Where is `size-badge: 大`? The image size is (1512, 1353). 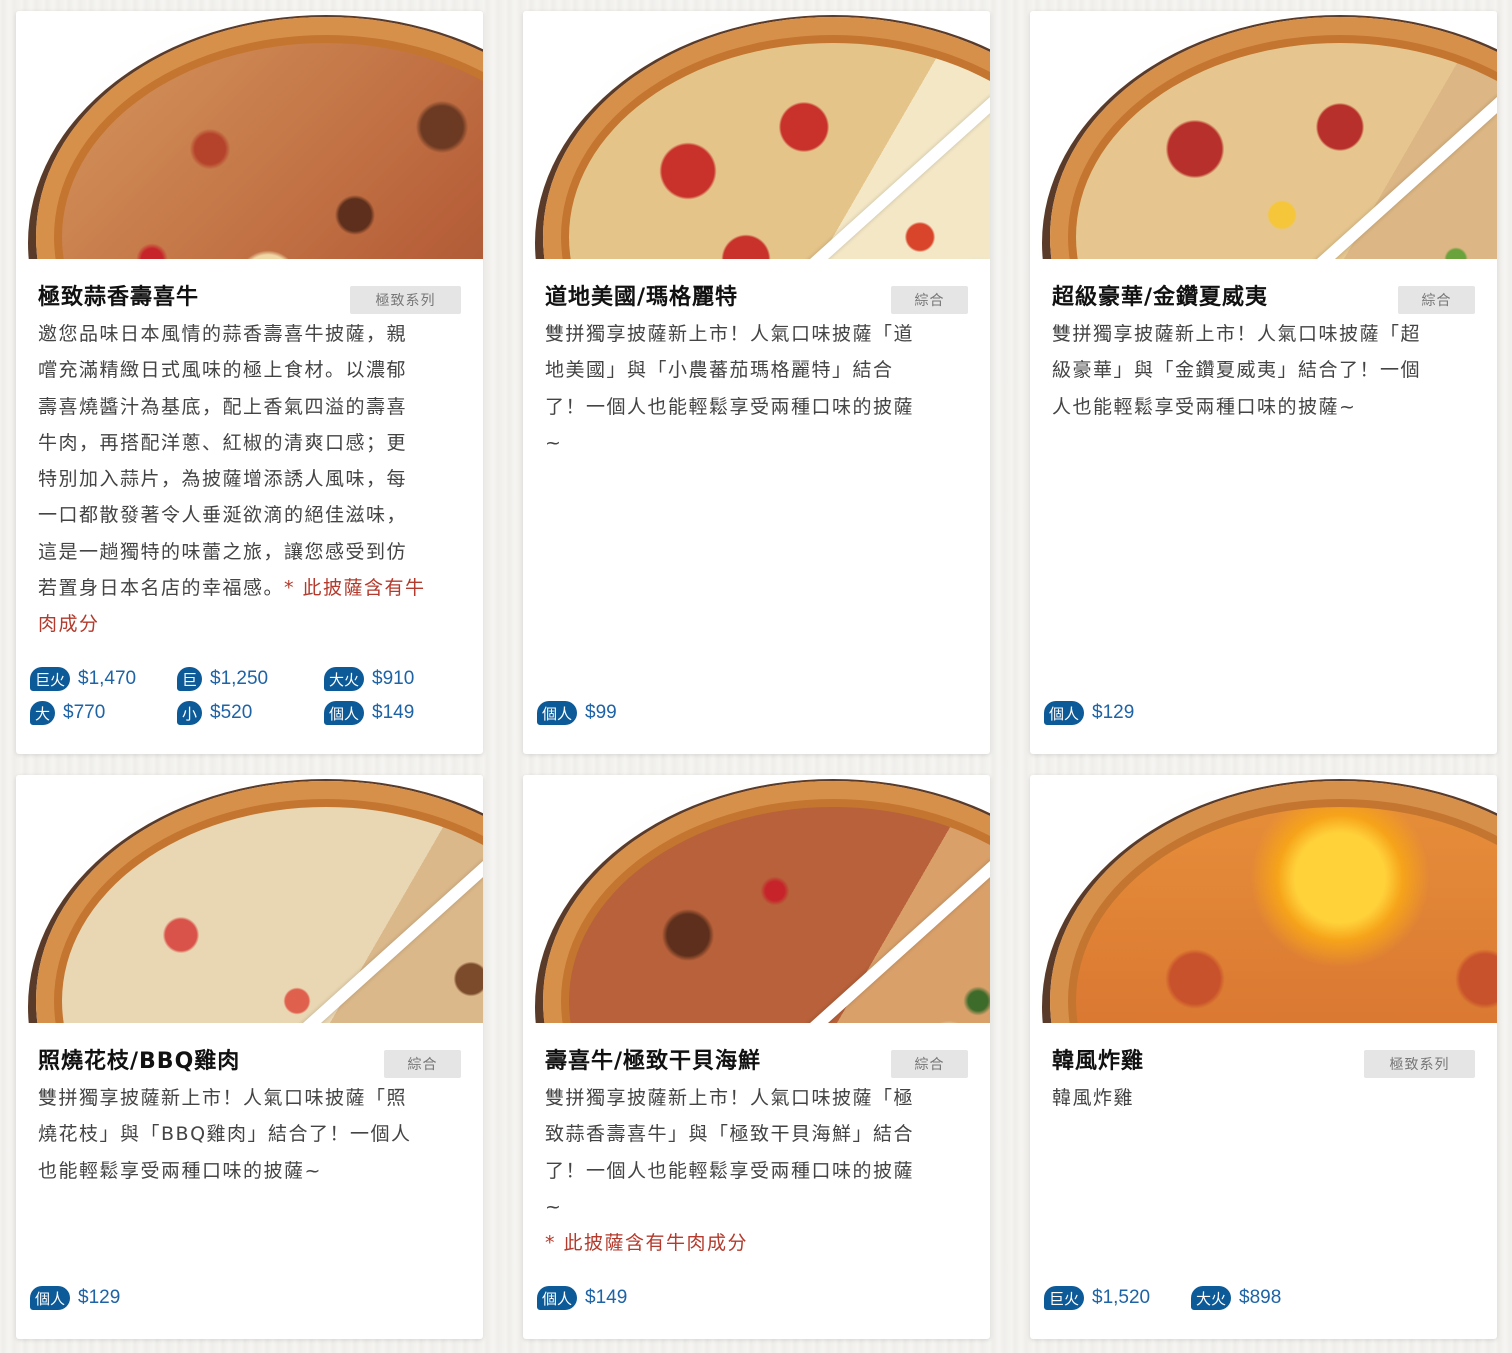
size-badge: 大 is located at coordinates (43, 713).